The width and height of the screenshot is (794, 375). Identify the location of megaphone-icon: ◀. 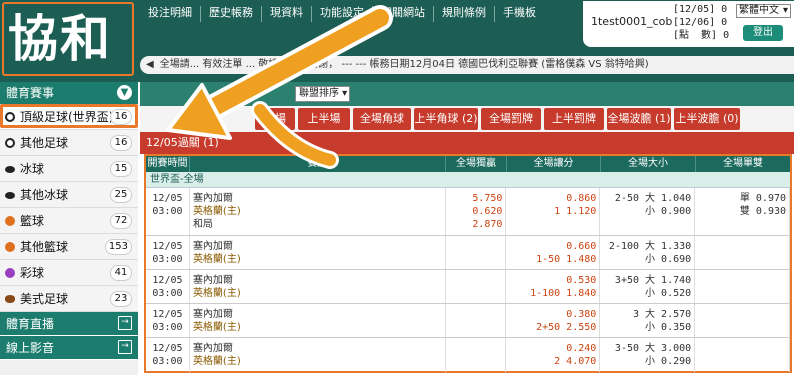
(150, 64).